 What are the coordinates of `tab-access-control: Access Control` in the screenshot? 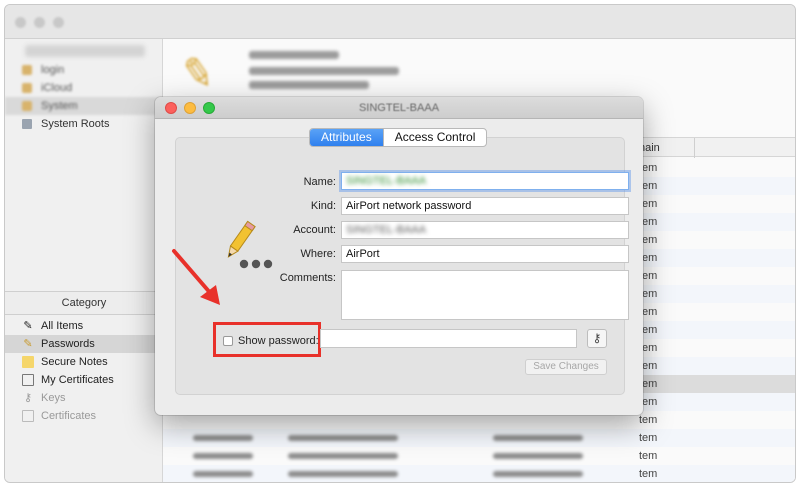 It's located at (434, 137).